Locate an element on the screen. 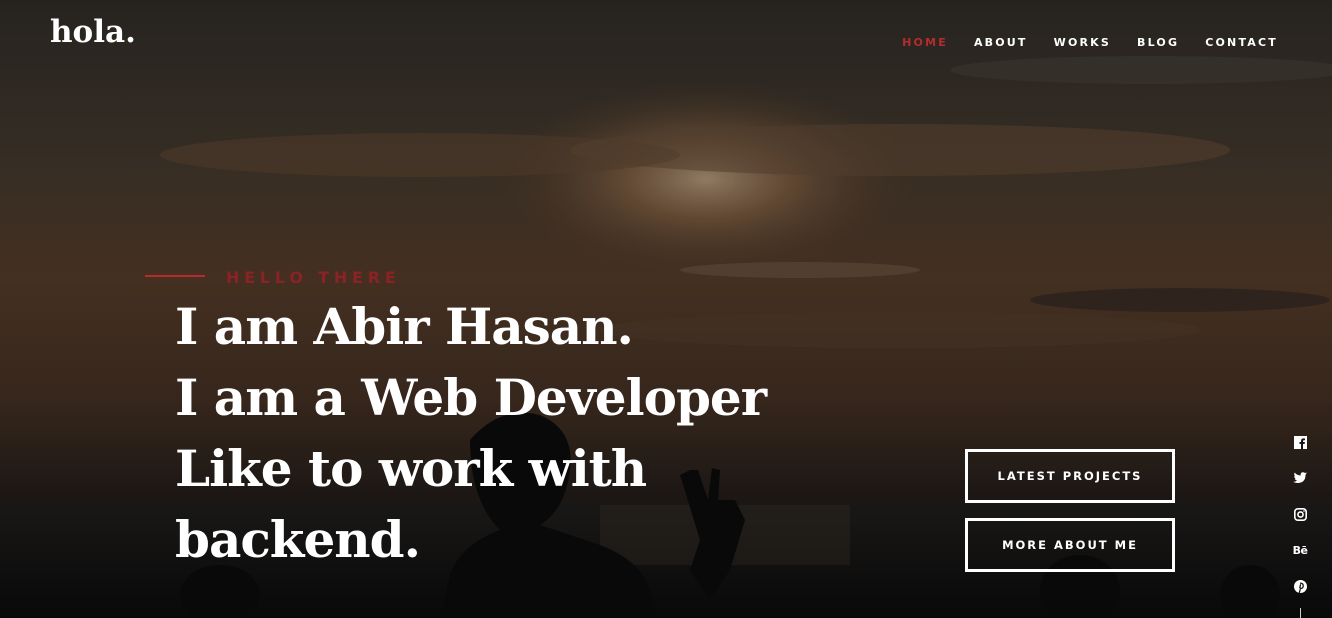  headline-line-3: Like to work with is located at coordinates (411, 468).